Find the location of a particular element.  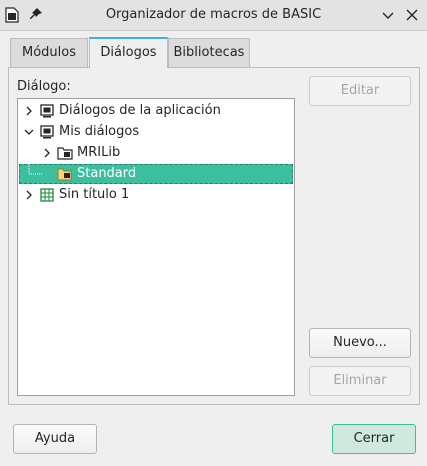

window-title: Organizador de macros de BASIC is located at coordinates (213, 14).